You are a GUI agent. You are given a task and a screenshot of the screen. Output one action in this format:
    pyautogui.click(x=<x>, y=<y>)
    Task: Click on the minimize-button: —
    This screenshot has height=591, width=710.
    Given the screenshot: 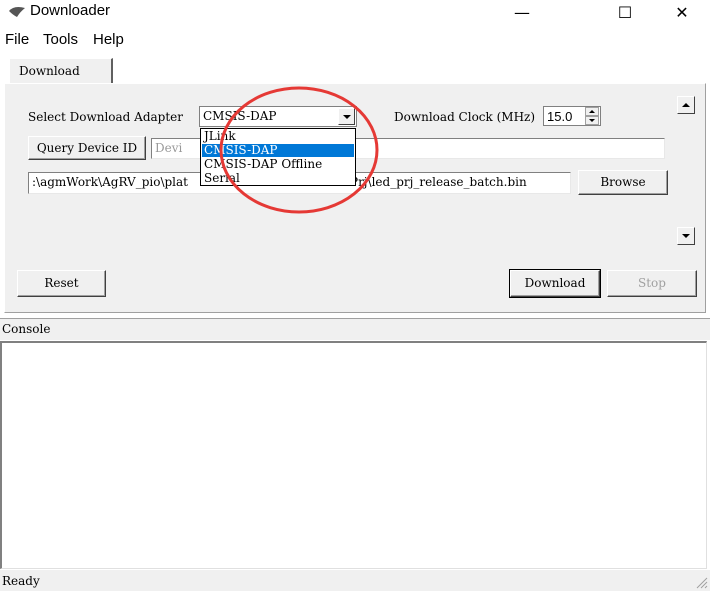 What is the action you would take?
    pyautogui.click(x=522, y=13)
    